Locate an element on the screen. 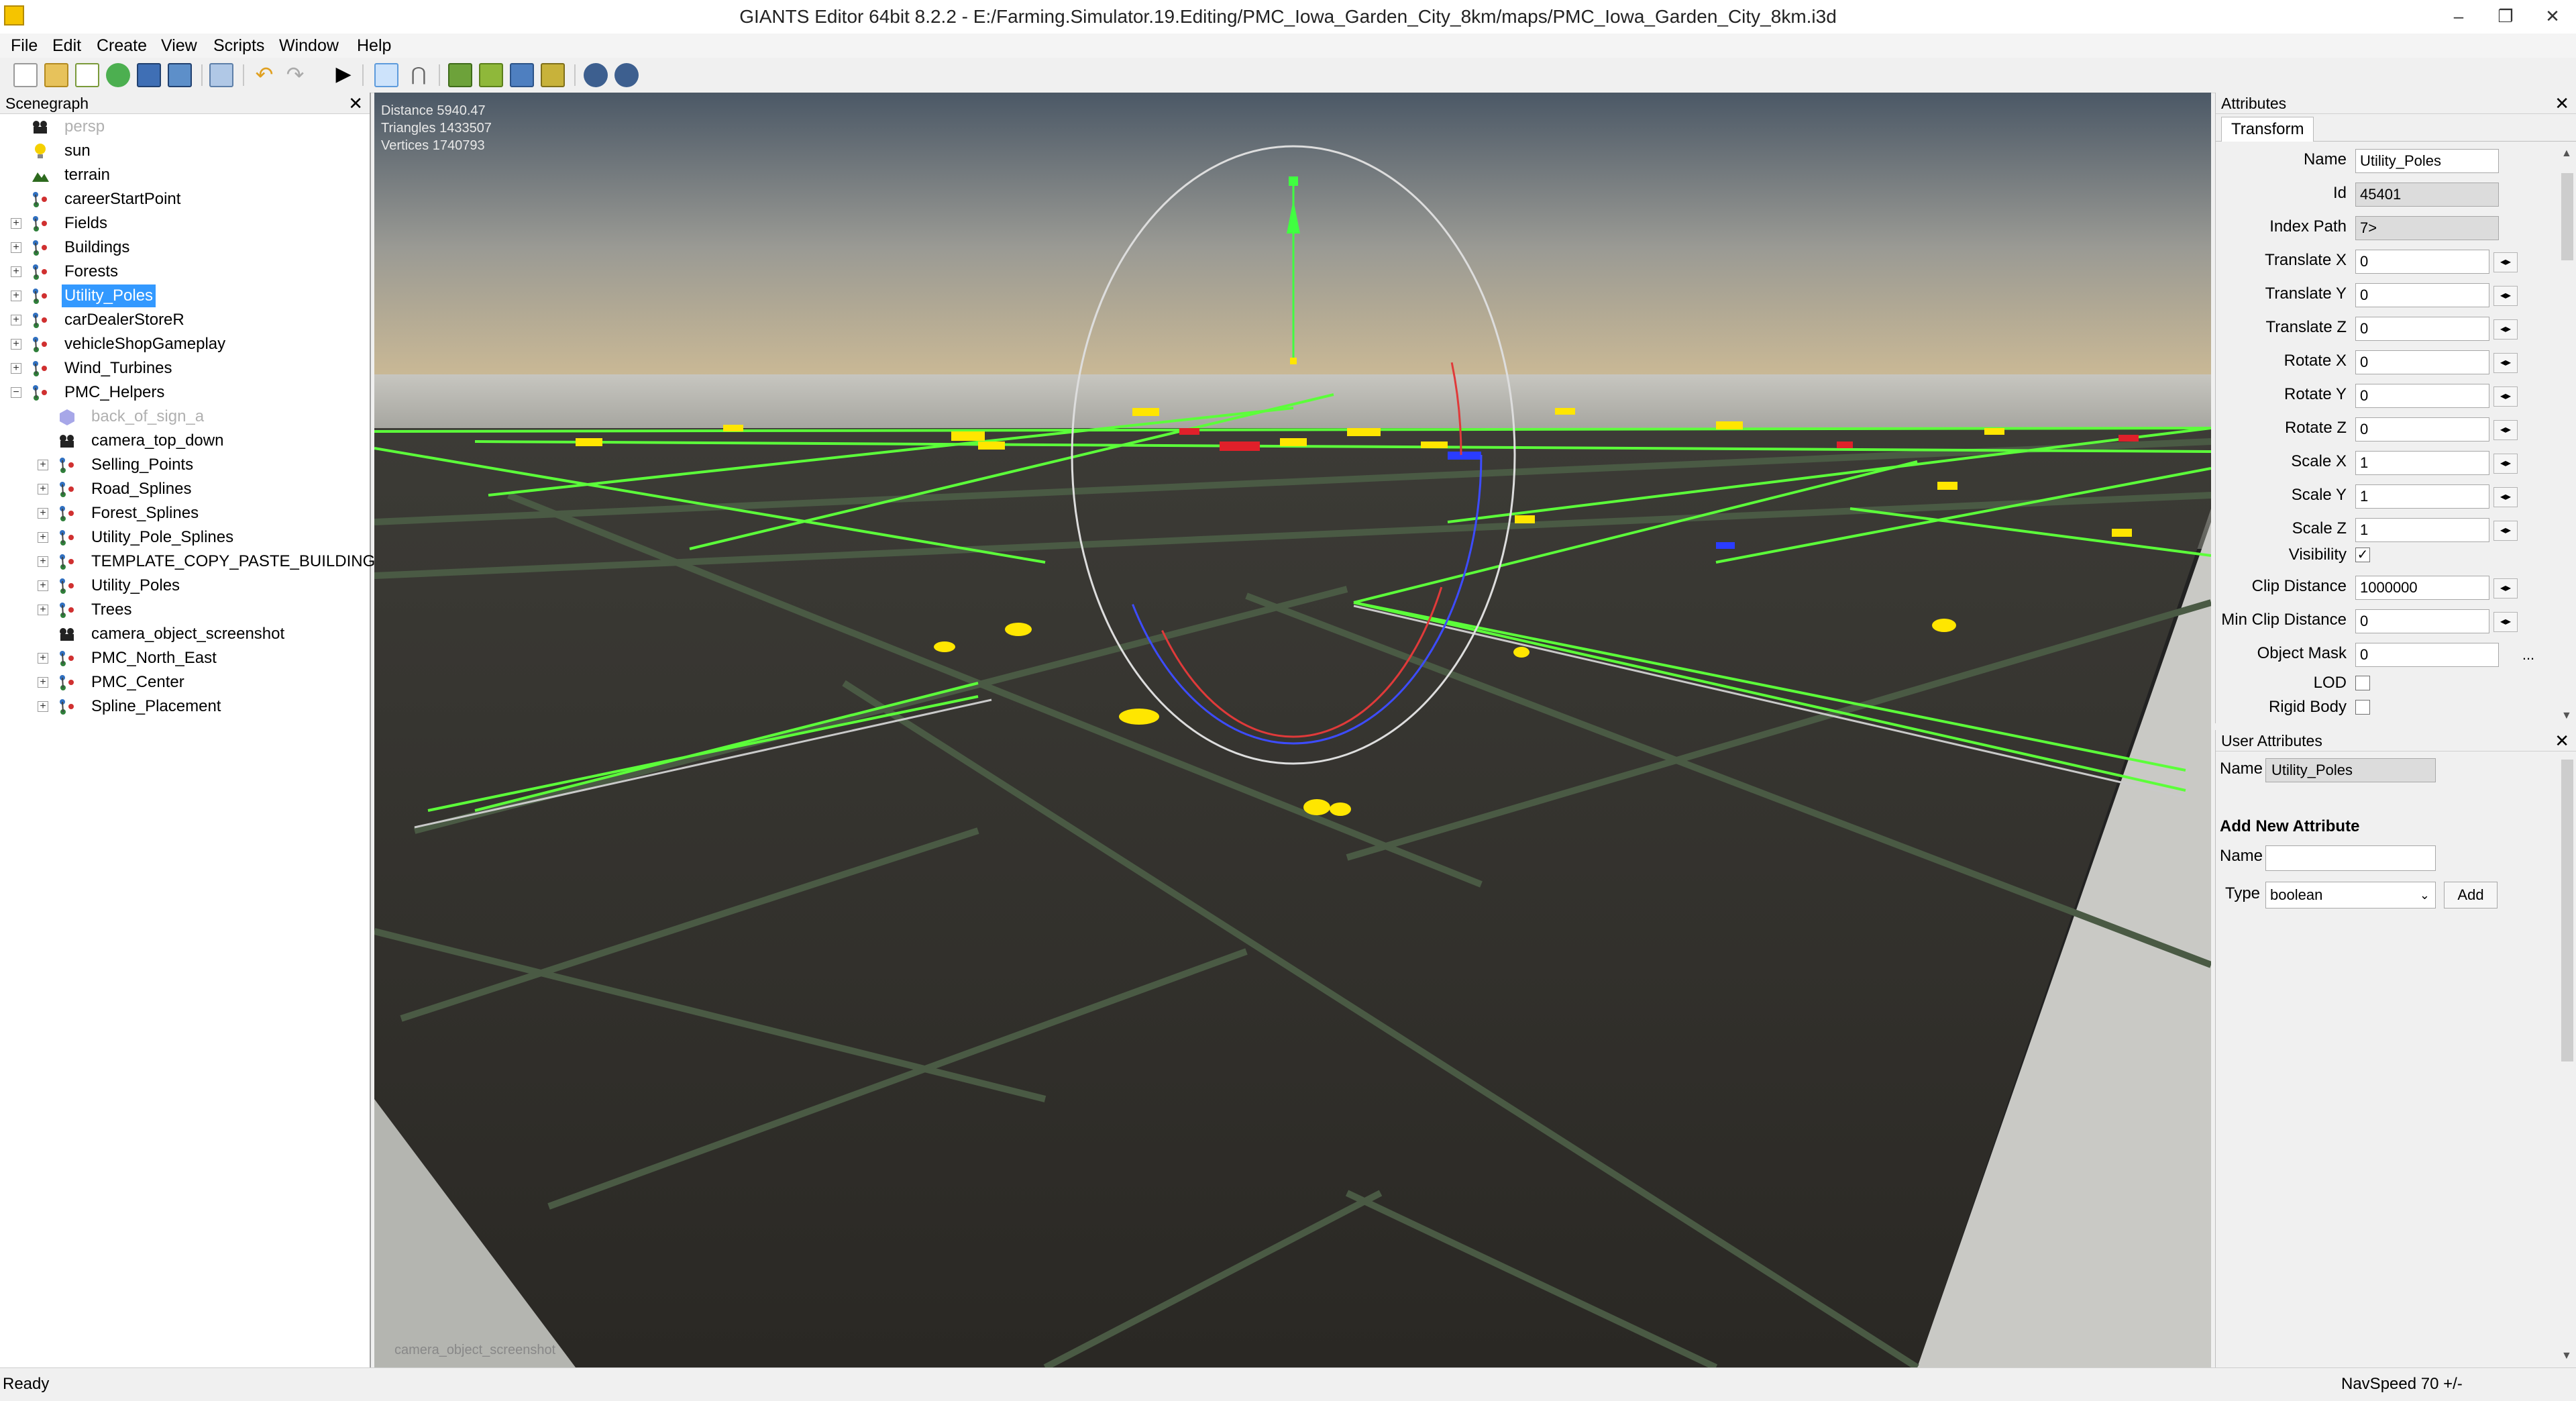  tree-node: + Utility_Poles is located at coordinates (184, 295).